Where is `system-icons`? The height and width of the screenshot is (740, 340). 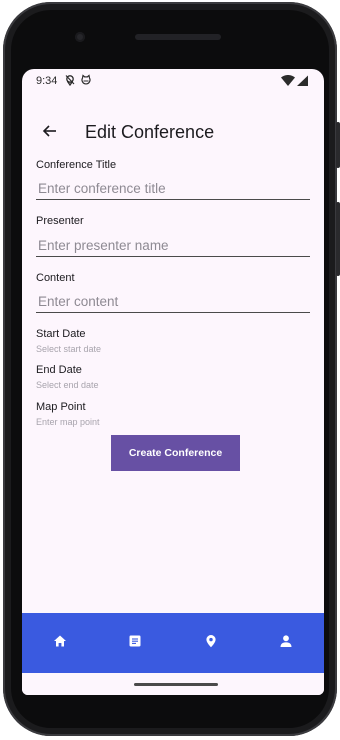
system-icons is located at coordinates (295, 80).